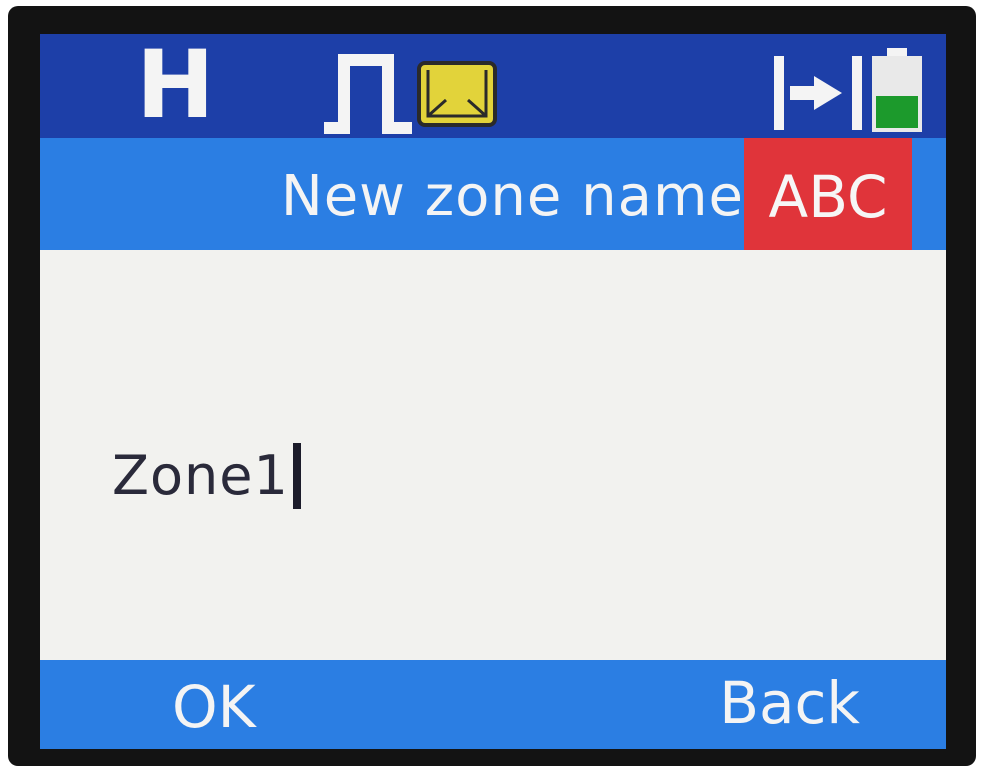 The width and height of the screenshot is (985, 773). I want to click on signal-pulse-icon, so click(368, 94).